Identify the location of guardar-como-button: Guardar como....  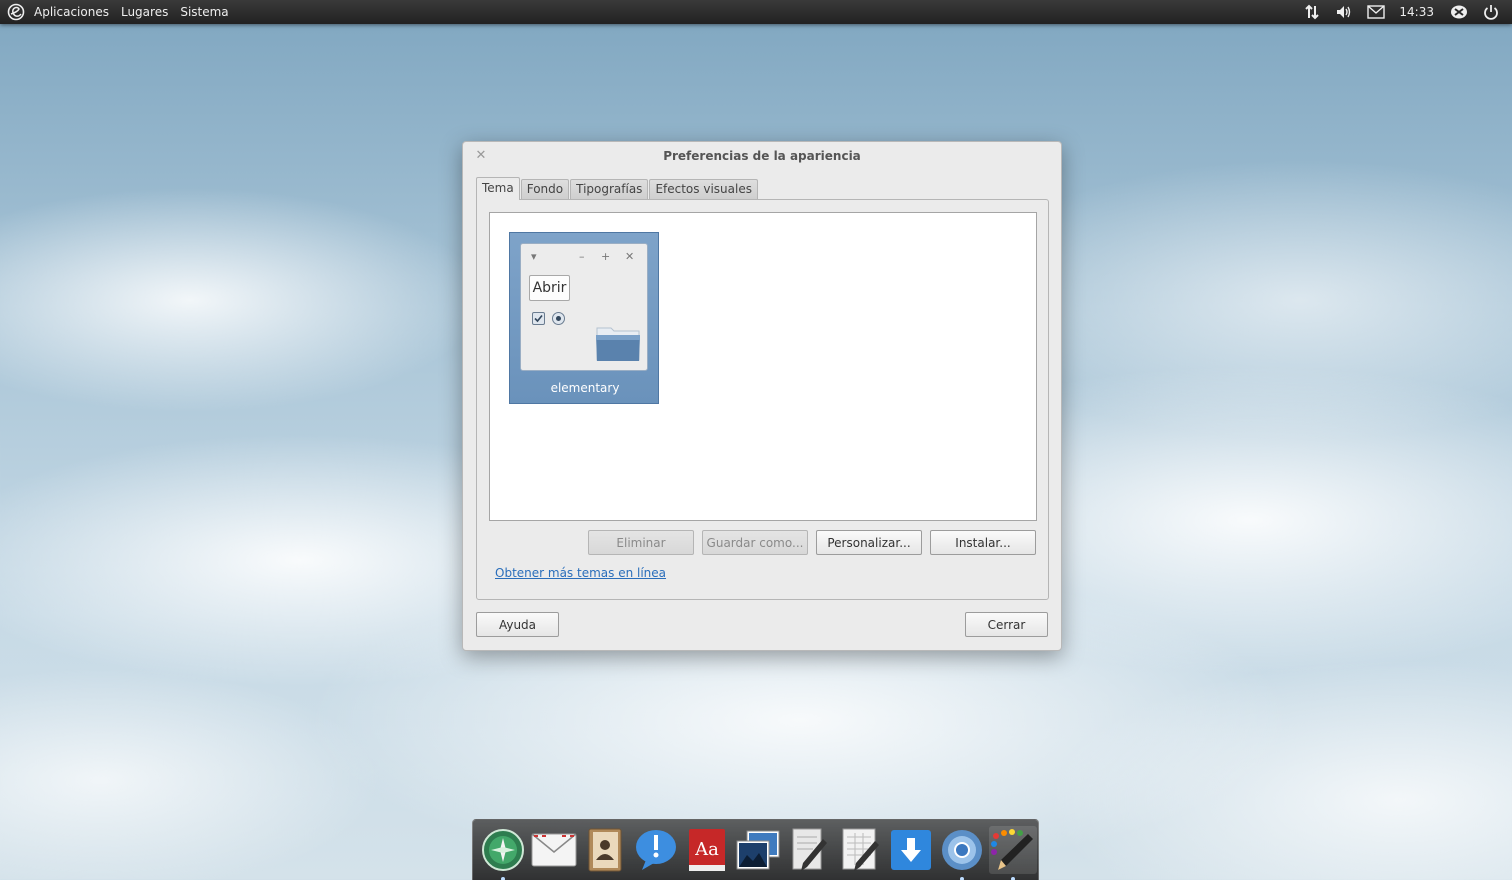
(755, 542).